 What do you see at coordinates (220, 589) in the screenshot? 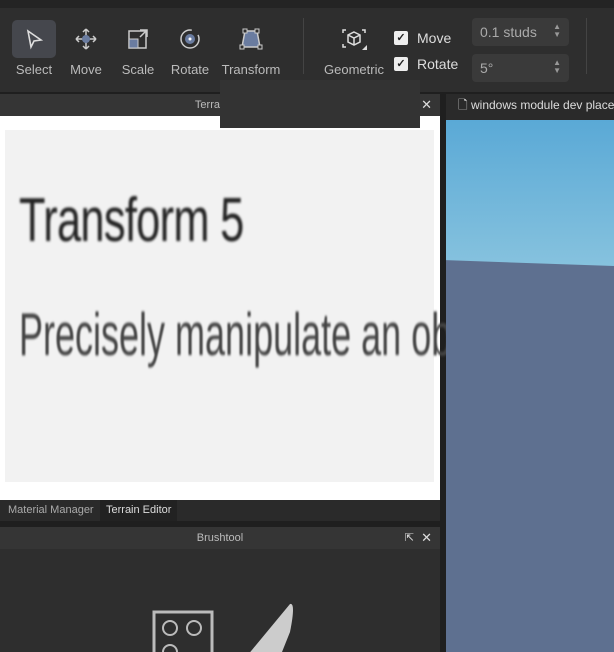
I see `brushtool-panel: Brushtool ⇱ ✕` at bounding box center [220, 589].